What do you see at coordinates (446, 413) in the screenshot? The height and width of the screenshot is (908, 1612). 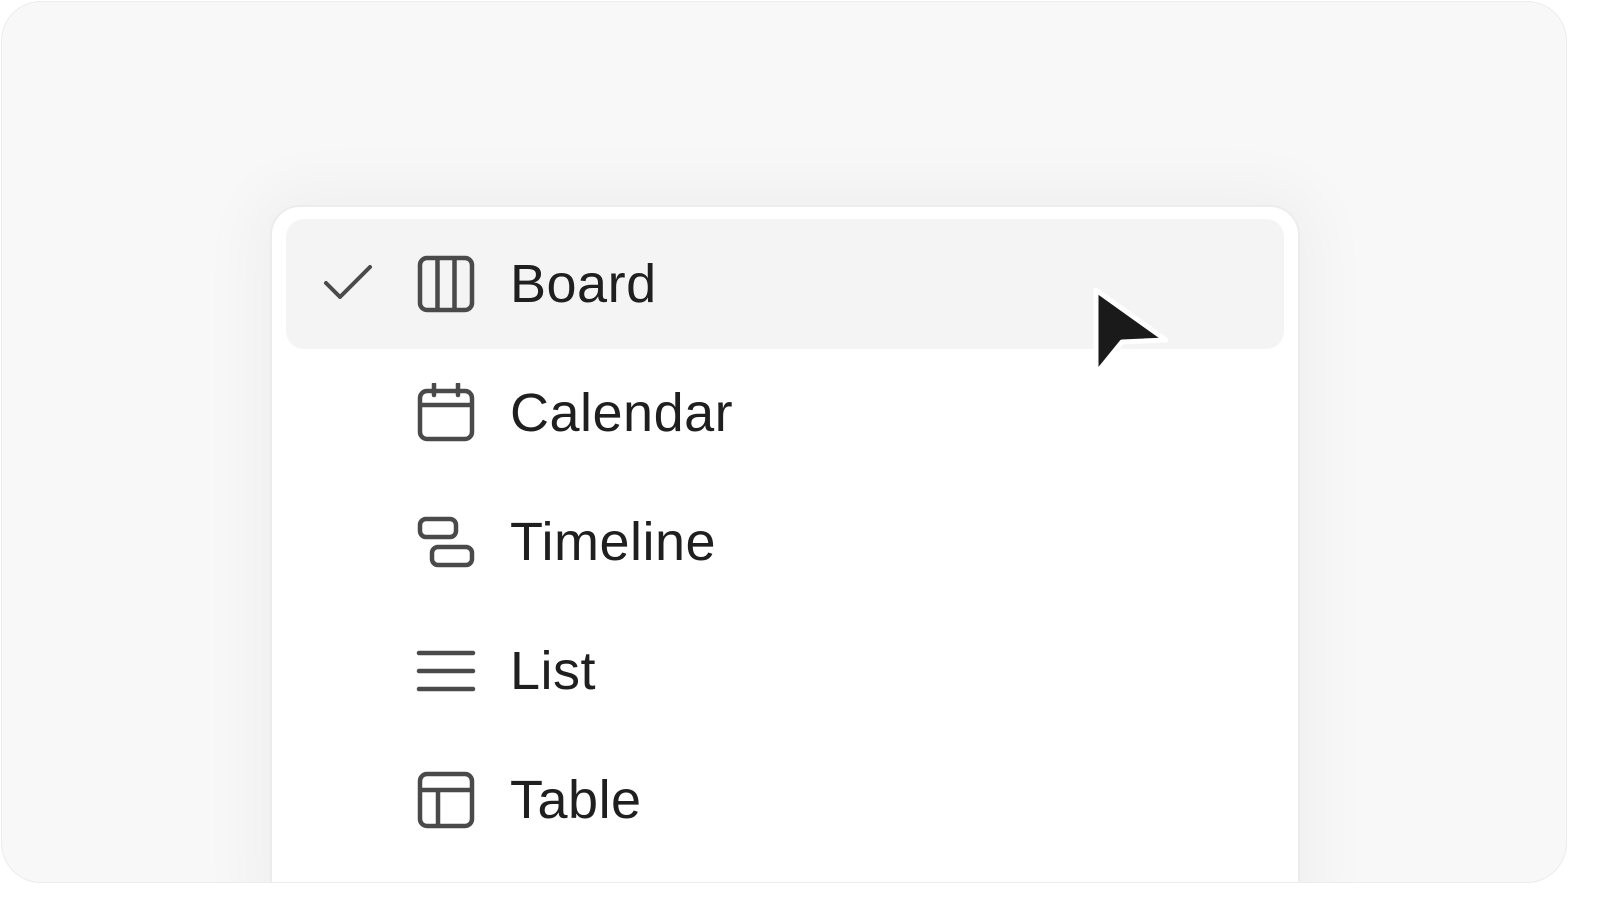 I see `calendar-icon` at bounding box center [446, 413].